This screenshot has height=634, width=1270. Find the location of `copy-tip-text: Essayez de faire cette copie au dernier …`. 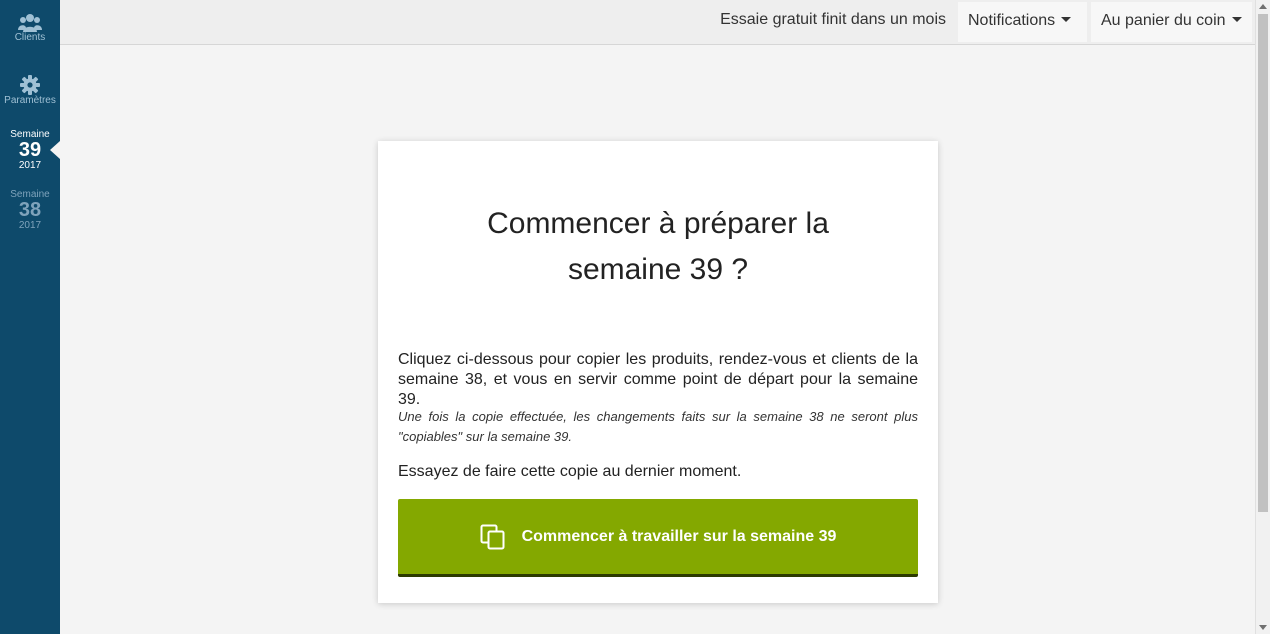

copy-tip-text: Essayez de faire cette copie au dernier … is located at coordinates (570, 471).